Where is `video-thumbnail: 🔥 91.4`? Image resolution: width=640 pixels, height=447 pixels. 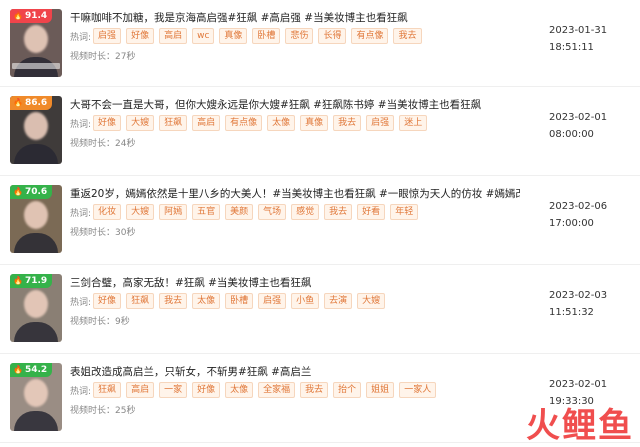
video-thumbnail: 🔥 91.4 is located at coordinates (36, 43).